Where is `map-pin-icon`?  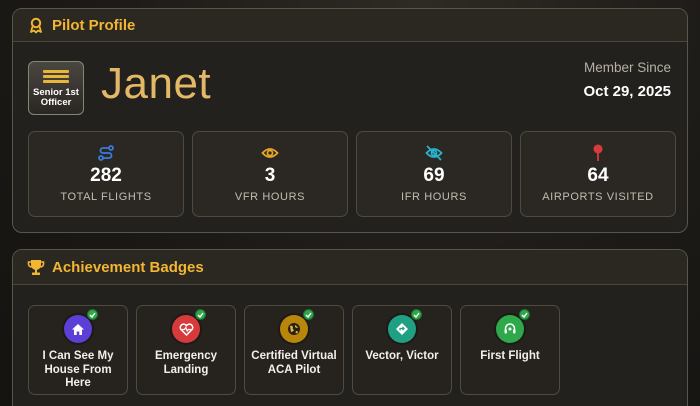 map-pin-icon is located at coordinates (598, 153).